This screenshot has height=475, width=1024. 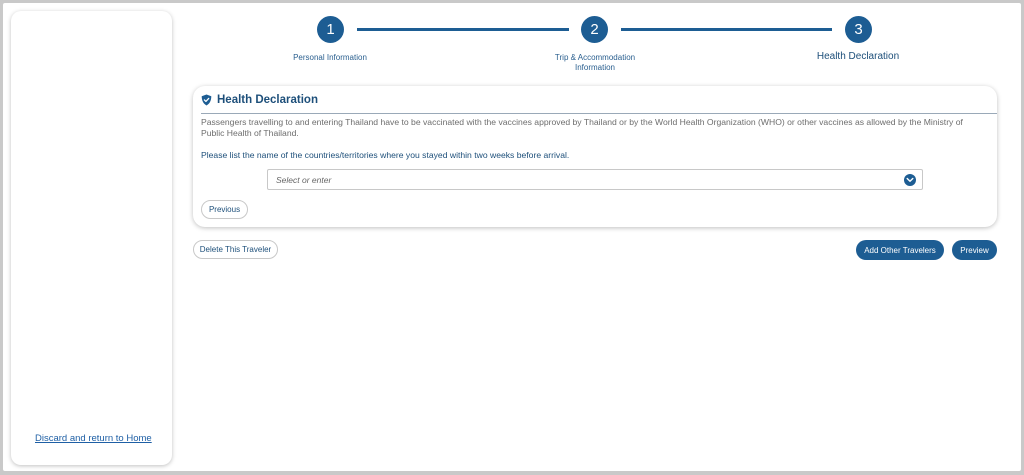 I want to click on step-2-label-line2: Information, so click(x=595, y=67).